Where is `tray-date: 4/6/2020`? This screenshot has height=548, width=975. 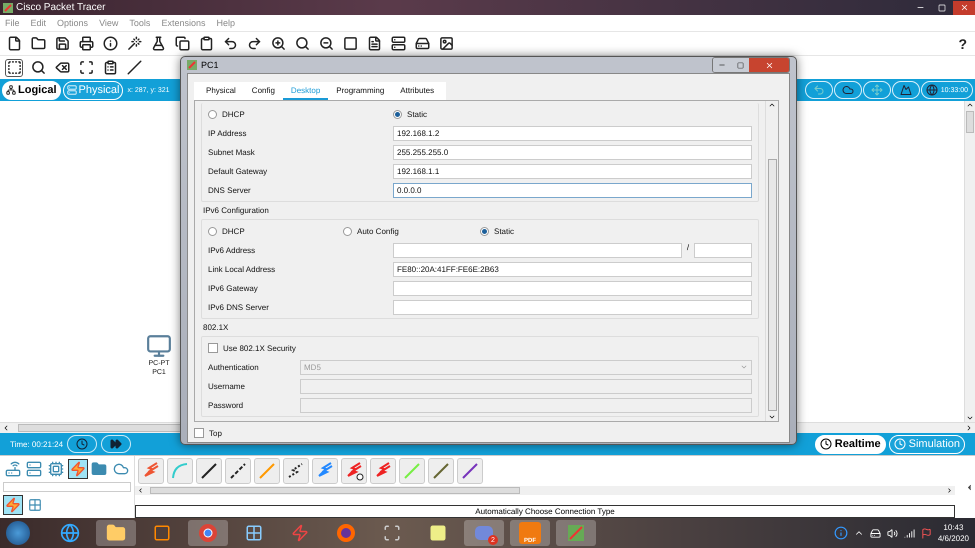
tray-date: 4/6/2020 is located at coordinates (953, 538).